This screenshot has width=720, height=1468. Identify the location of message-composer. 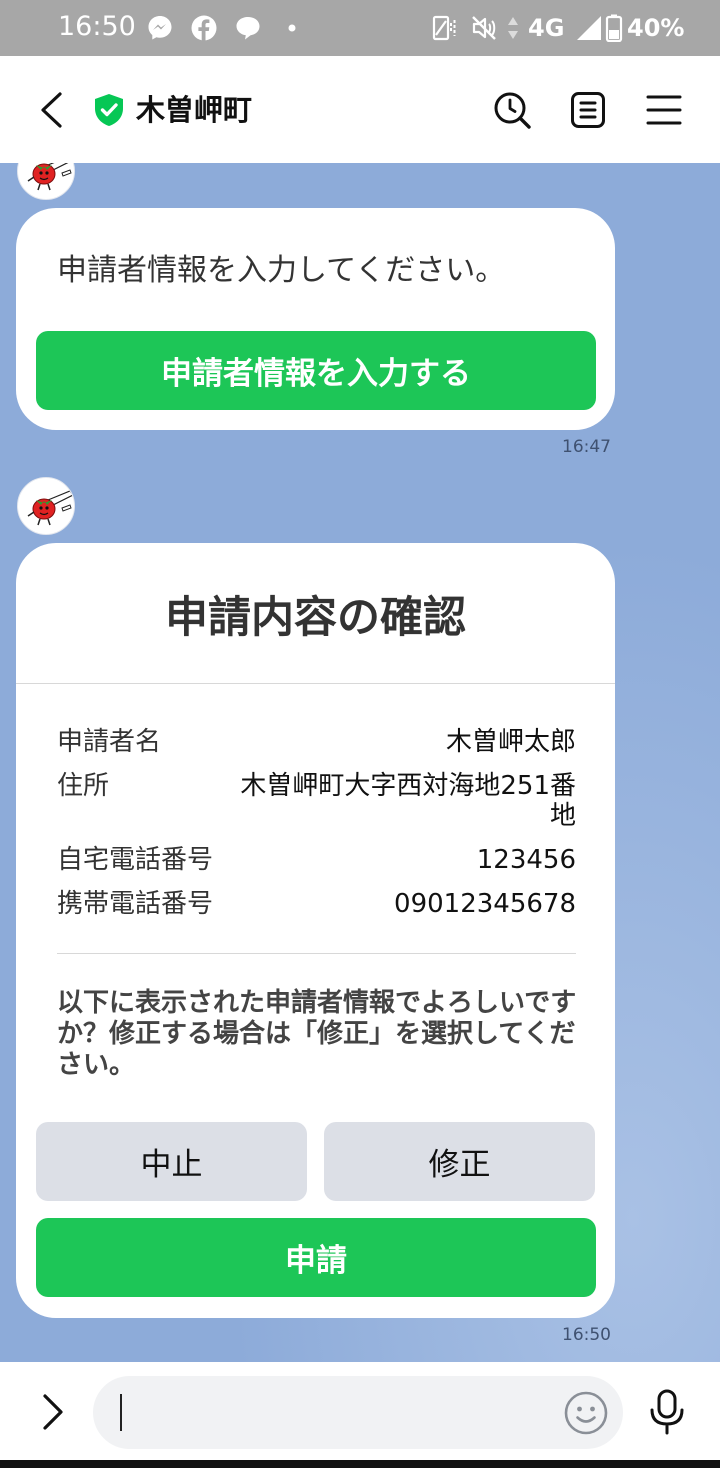
(360, 1411).